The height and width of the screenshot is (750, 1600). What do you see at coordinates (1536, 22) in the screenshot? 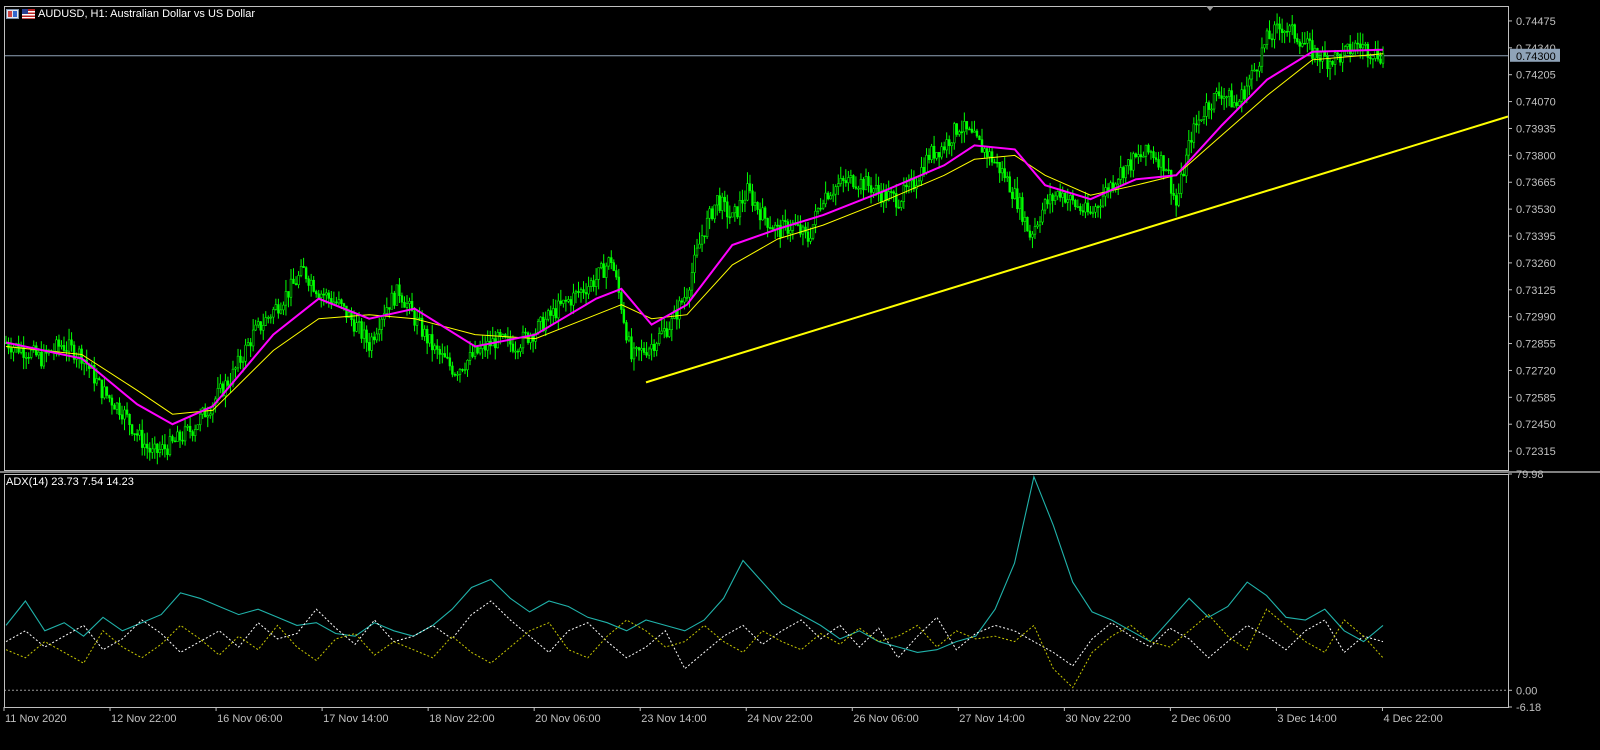
I see `price-tick-label: 0.74475` at bounding box center [1536, 22].